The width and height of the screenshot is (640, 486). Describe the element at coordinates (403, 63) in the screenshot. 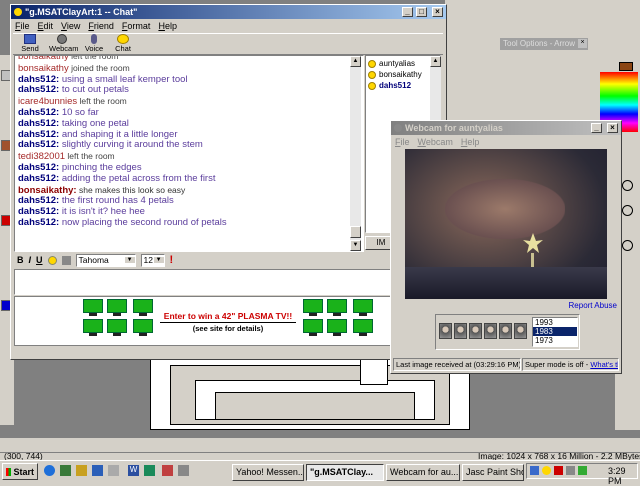

I see `user-list-item: auntyalias` at that location.